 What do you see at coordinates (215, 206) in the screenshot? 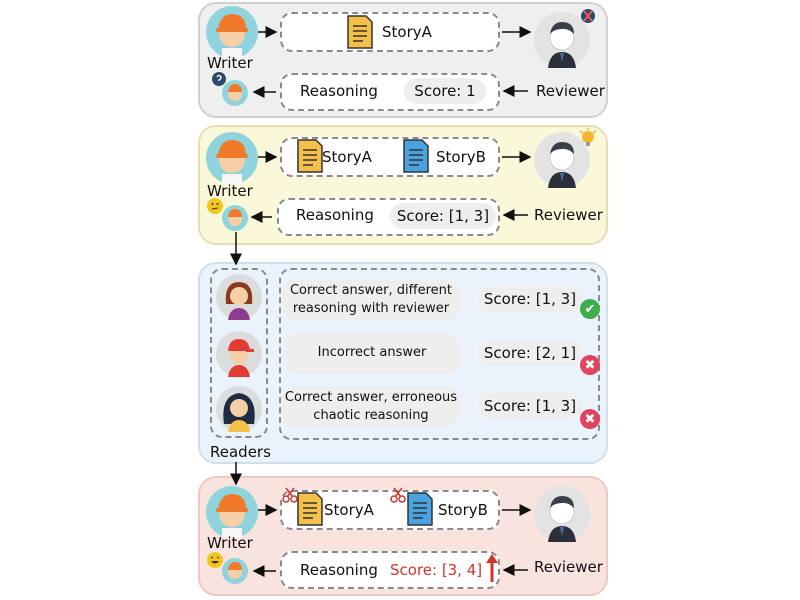
I see `thinking-emoji-icon` at bounding box center [215, 206].